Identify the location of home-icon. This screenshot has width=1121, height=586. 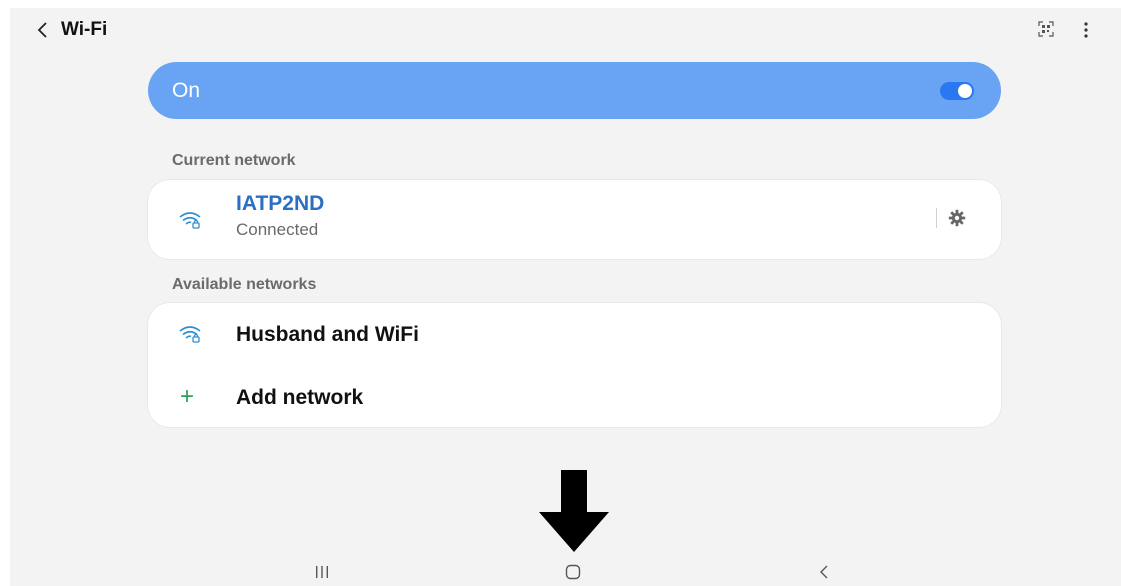
(573, 572).